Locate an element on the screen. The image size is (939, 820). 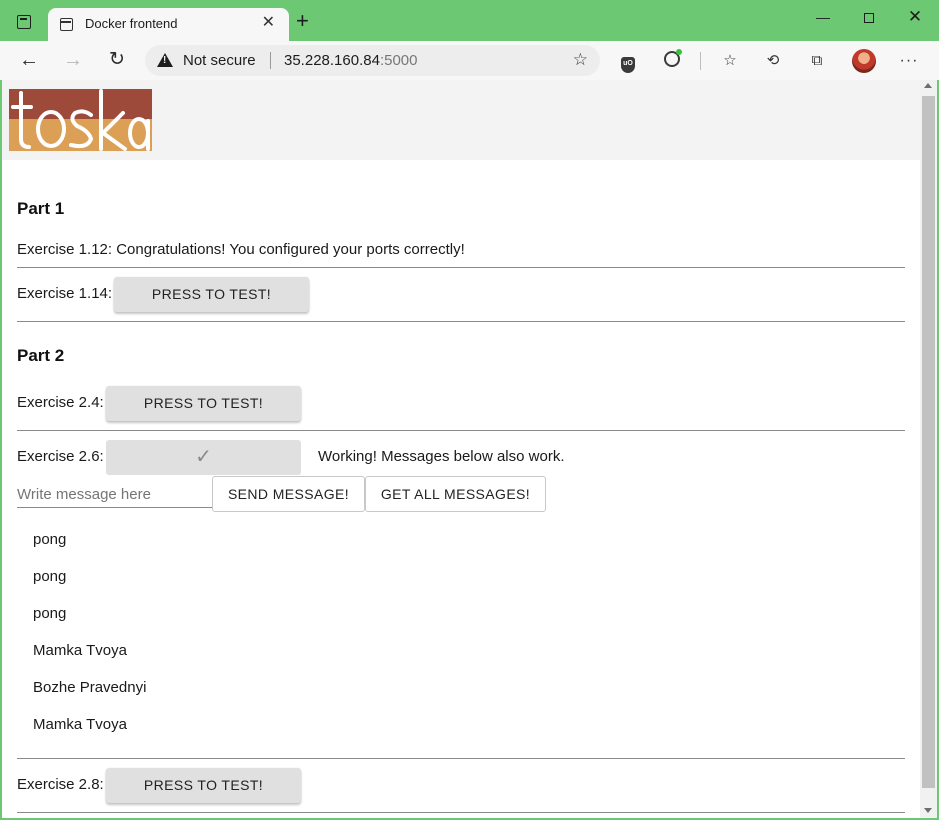
scroll-up-arrow-icon is located at coordinates (928, 85).